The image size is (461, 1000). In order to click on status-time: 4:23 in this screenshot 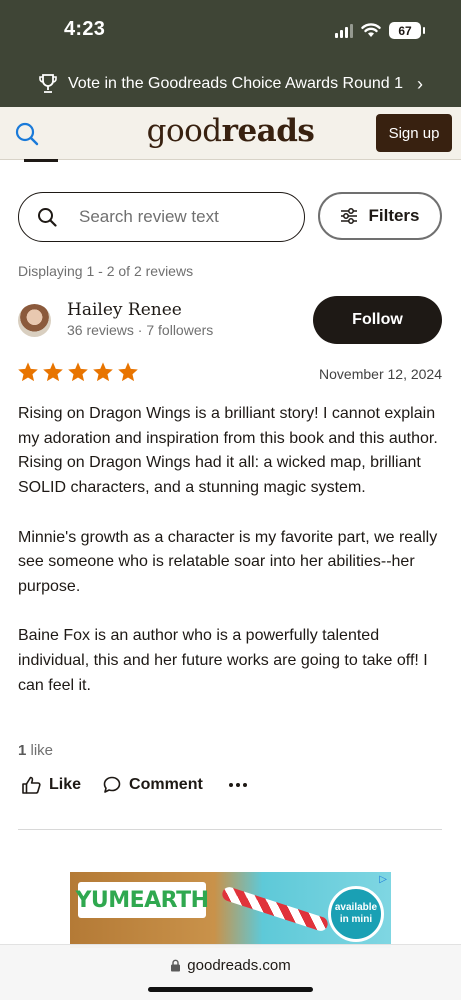, I will do `click(85, 29)`.